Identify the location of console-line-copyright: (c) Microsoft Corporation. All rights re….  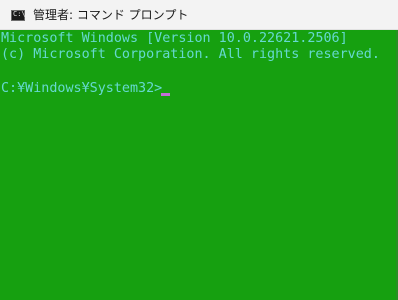
(190, 54).